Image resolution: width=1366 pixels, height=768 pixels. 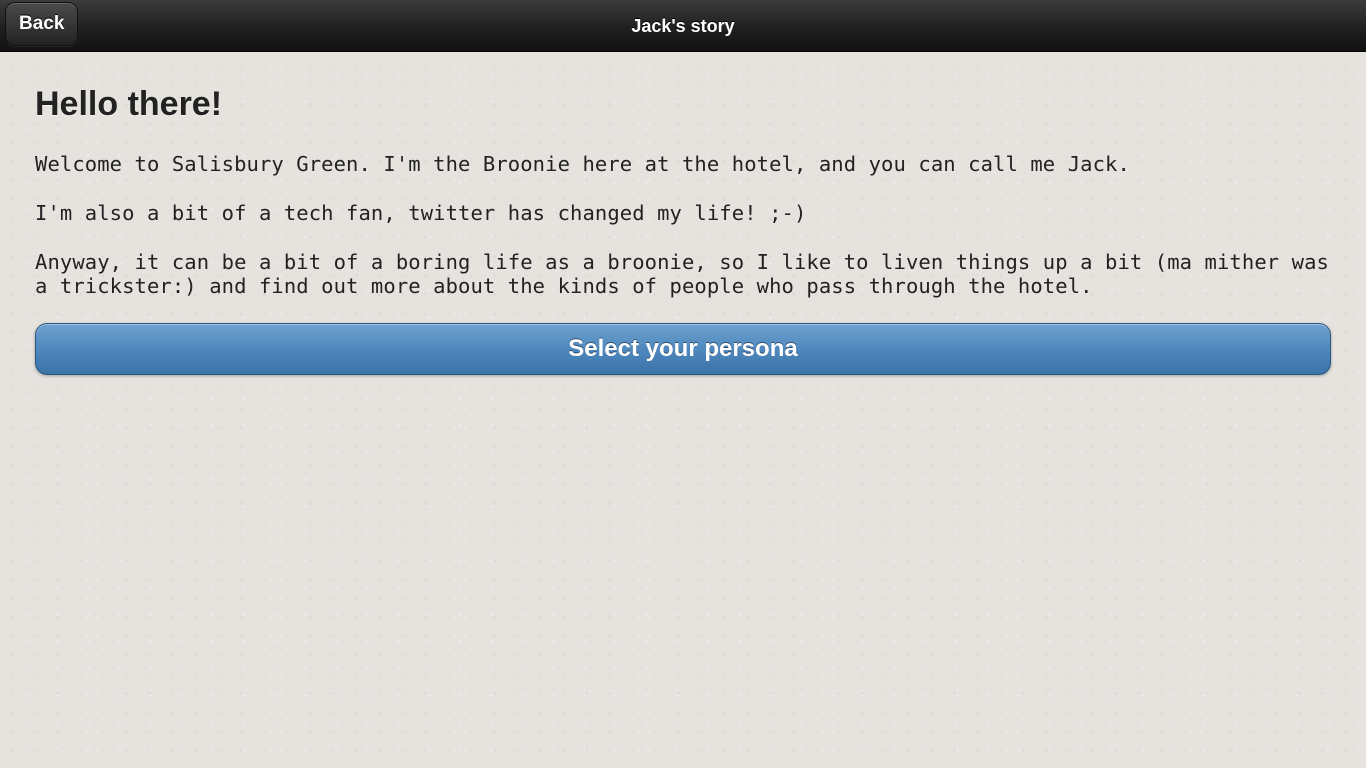 What do you see at coordinates (129, 104) in the screenshot?
I see `greeting-heading: Hello there!` at bounding box center [129, 104].